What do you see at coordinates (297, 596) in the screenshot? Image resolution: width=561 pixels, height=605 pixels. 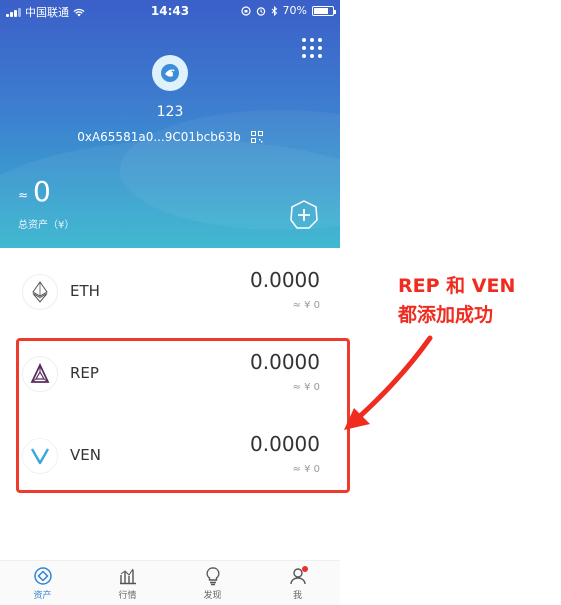 I see `tab-label: 我` at bounding box center [297, 596].